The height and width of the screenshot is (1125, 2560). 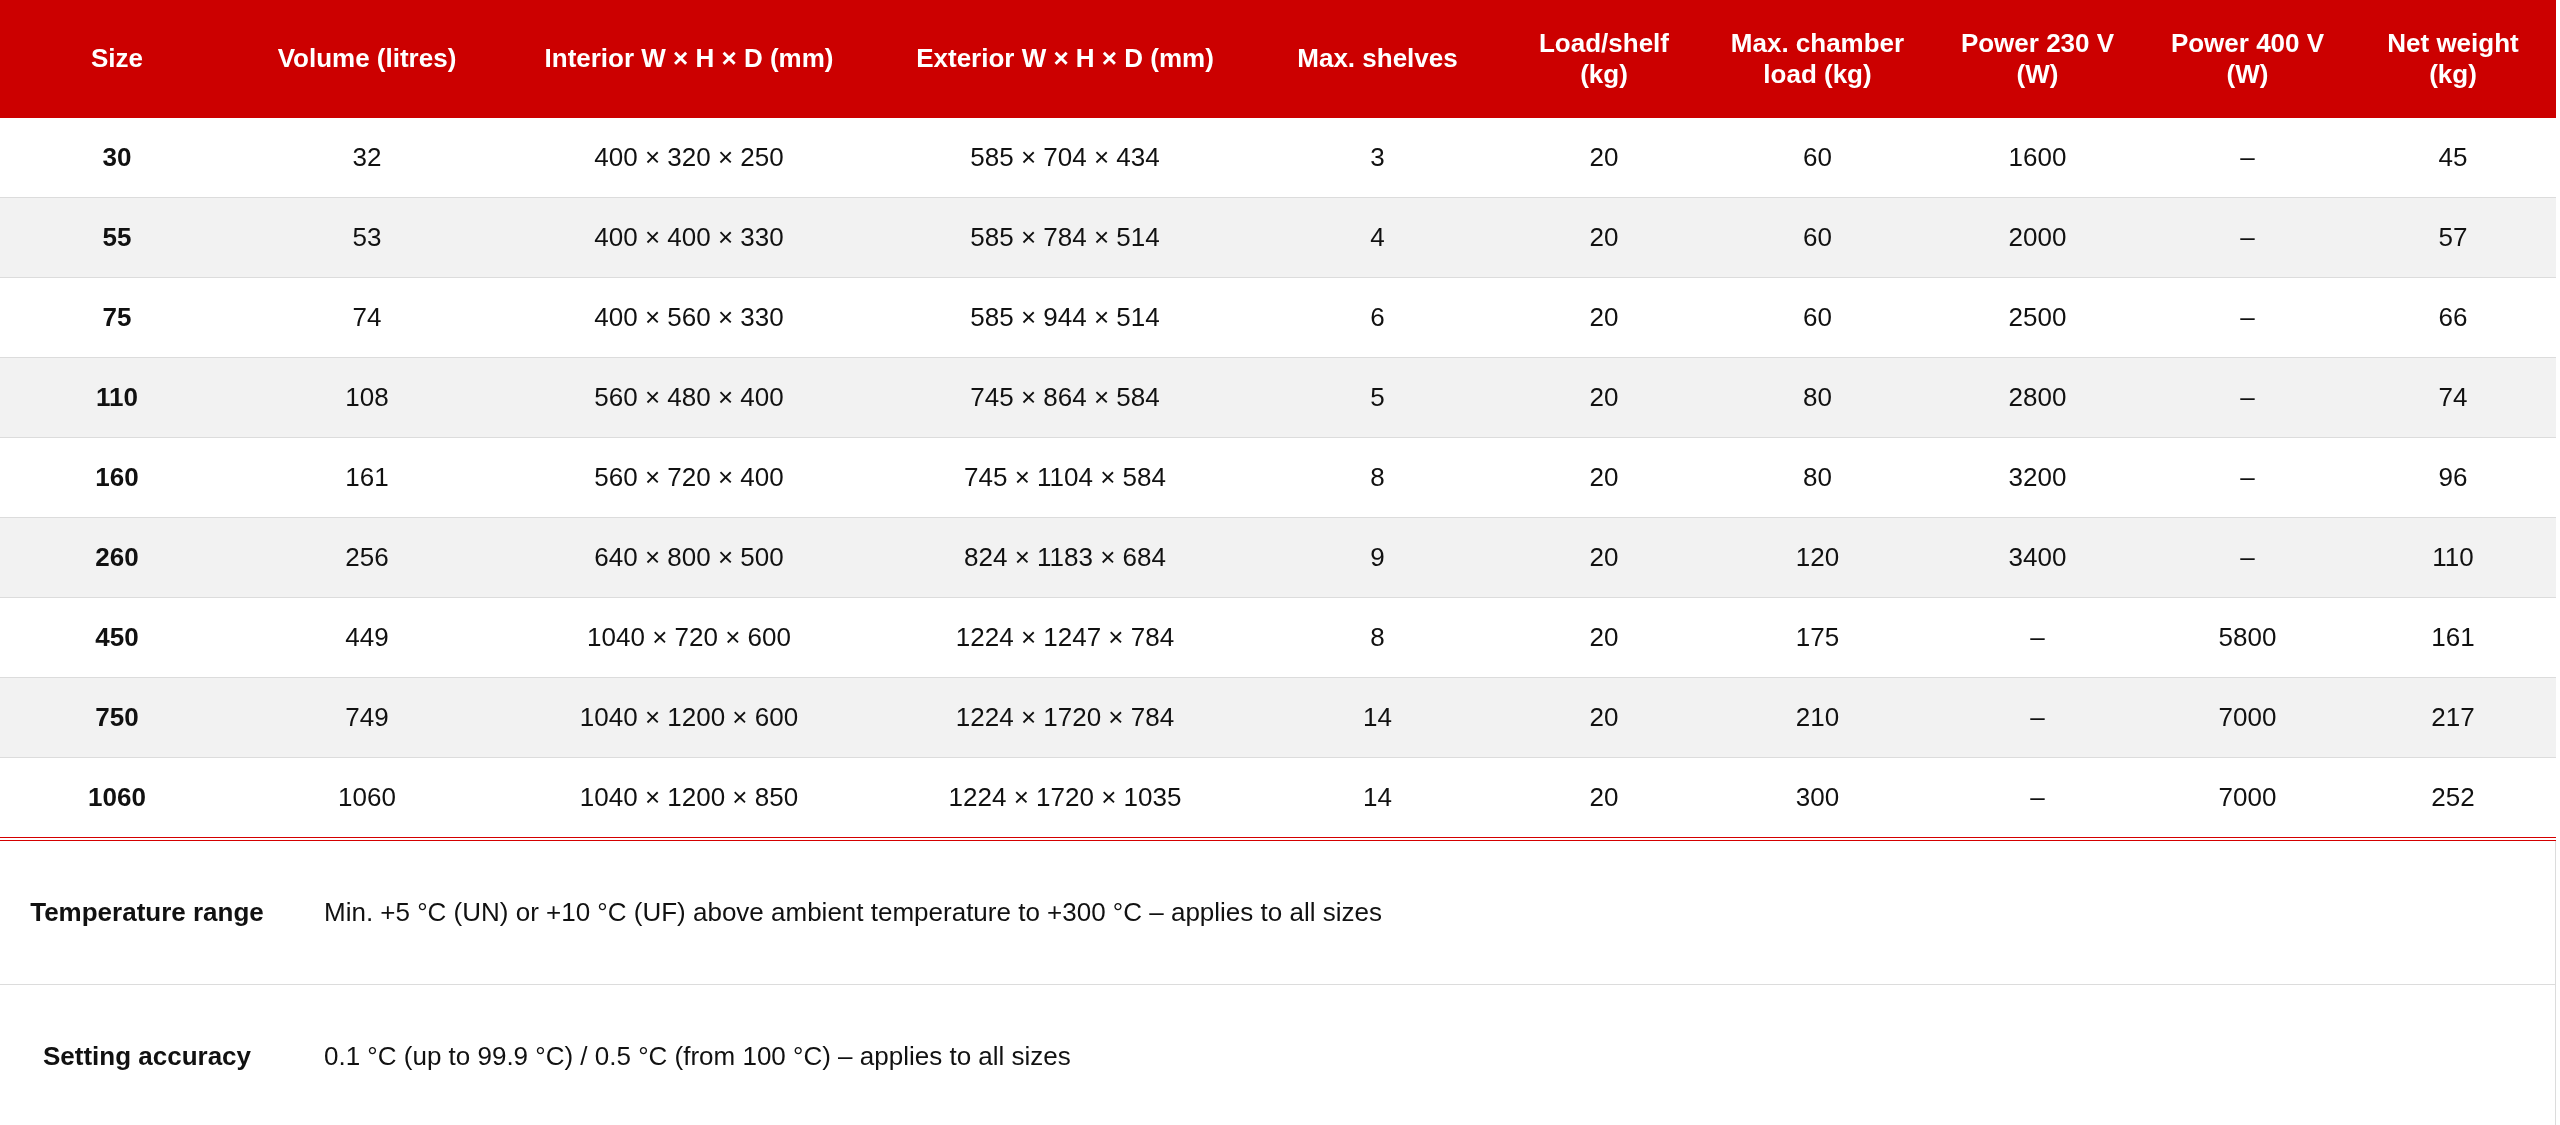 What do you see at coordinates (2453, 798) in the screenshot?
I see `table-cell: 252` at bounding box center [2453, 798].